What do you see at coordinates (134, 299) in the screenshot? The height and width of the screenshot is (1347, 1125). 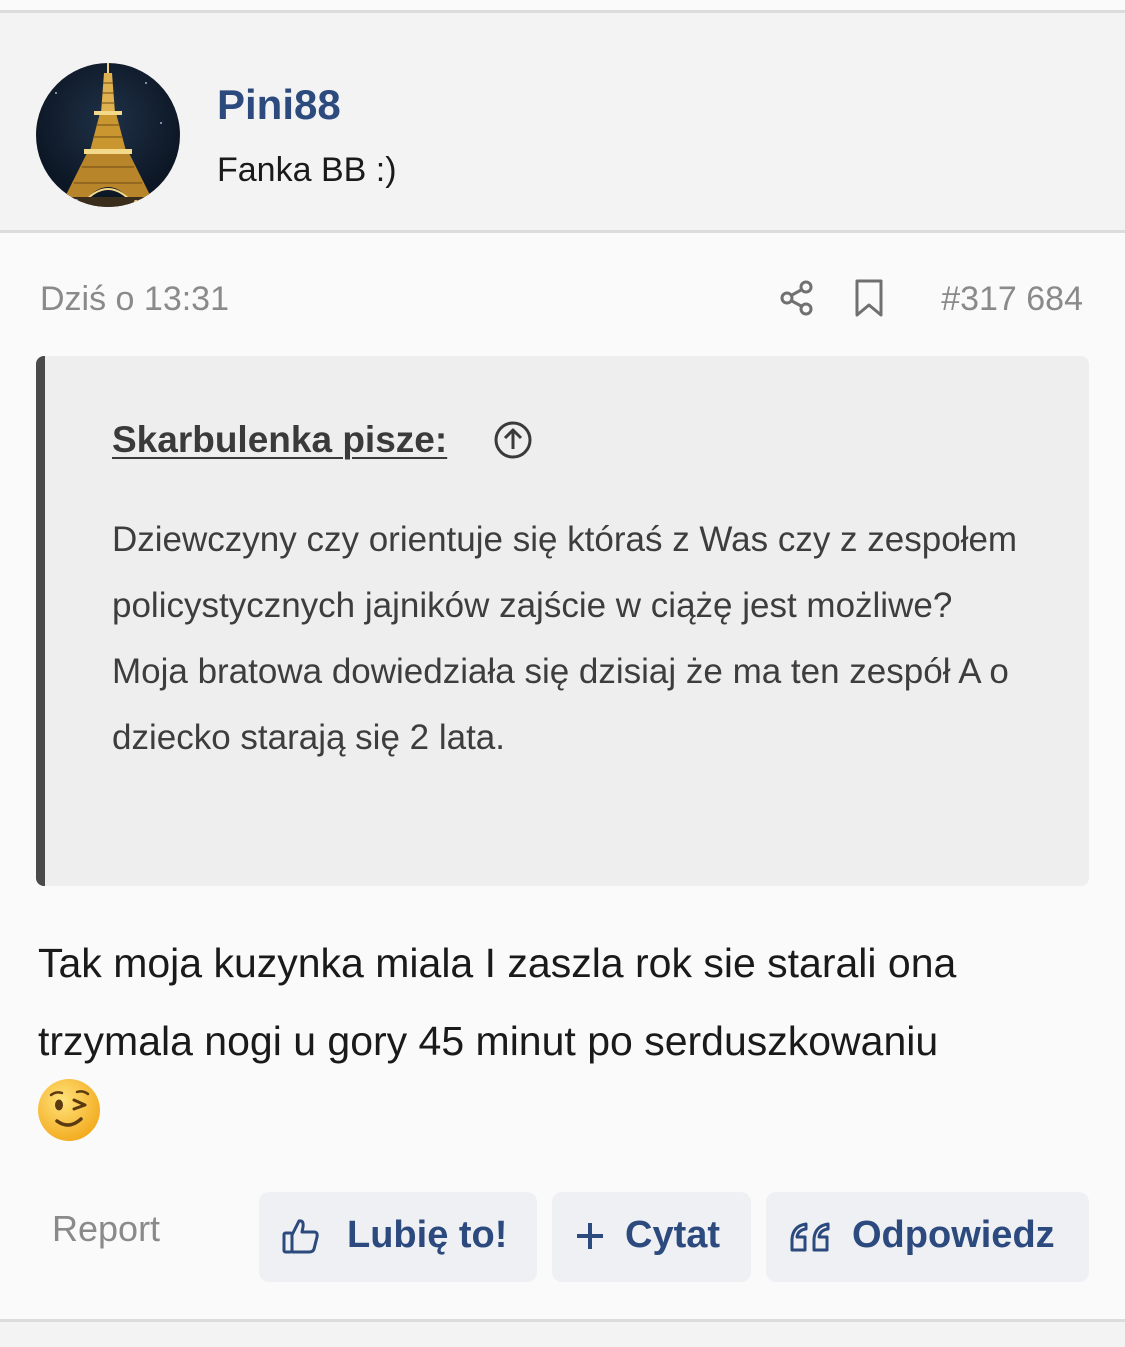 I see `post-date: Dziś o 13:31` at bounding box center [134, 299].